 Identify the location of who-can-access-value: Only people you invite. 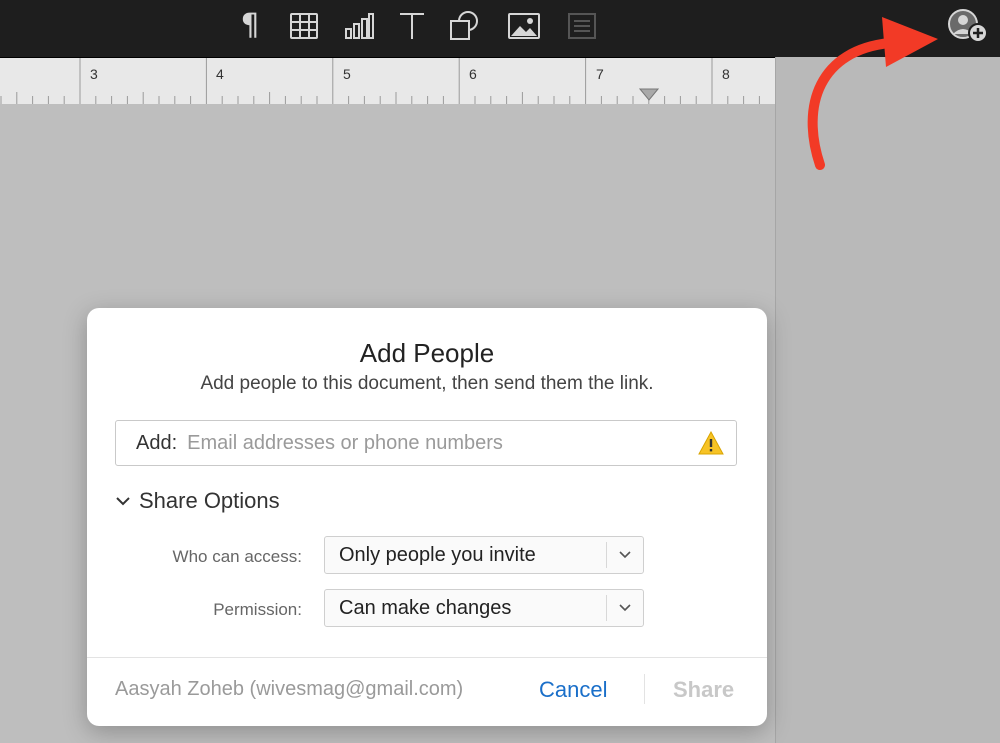
(437, 554).